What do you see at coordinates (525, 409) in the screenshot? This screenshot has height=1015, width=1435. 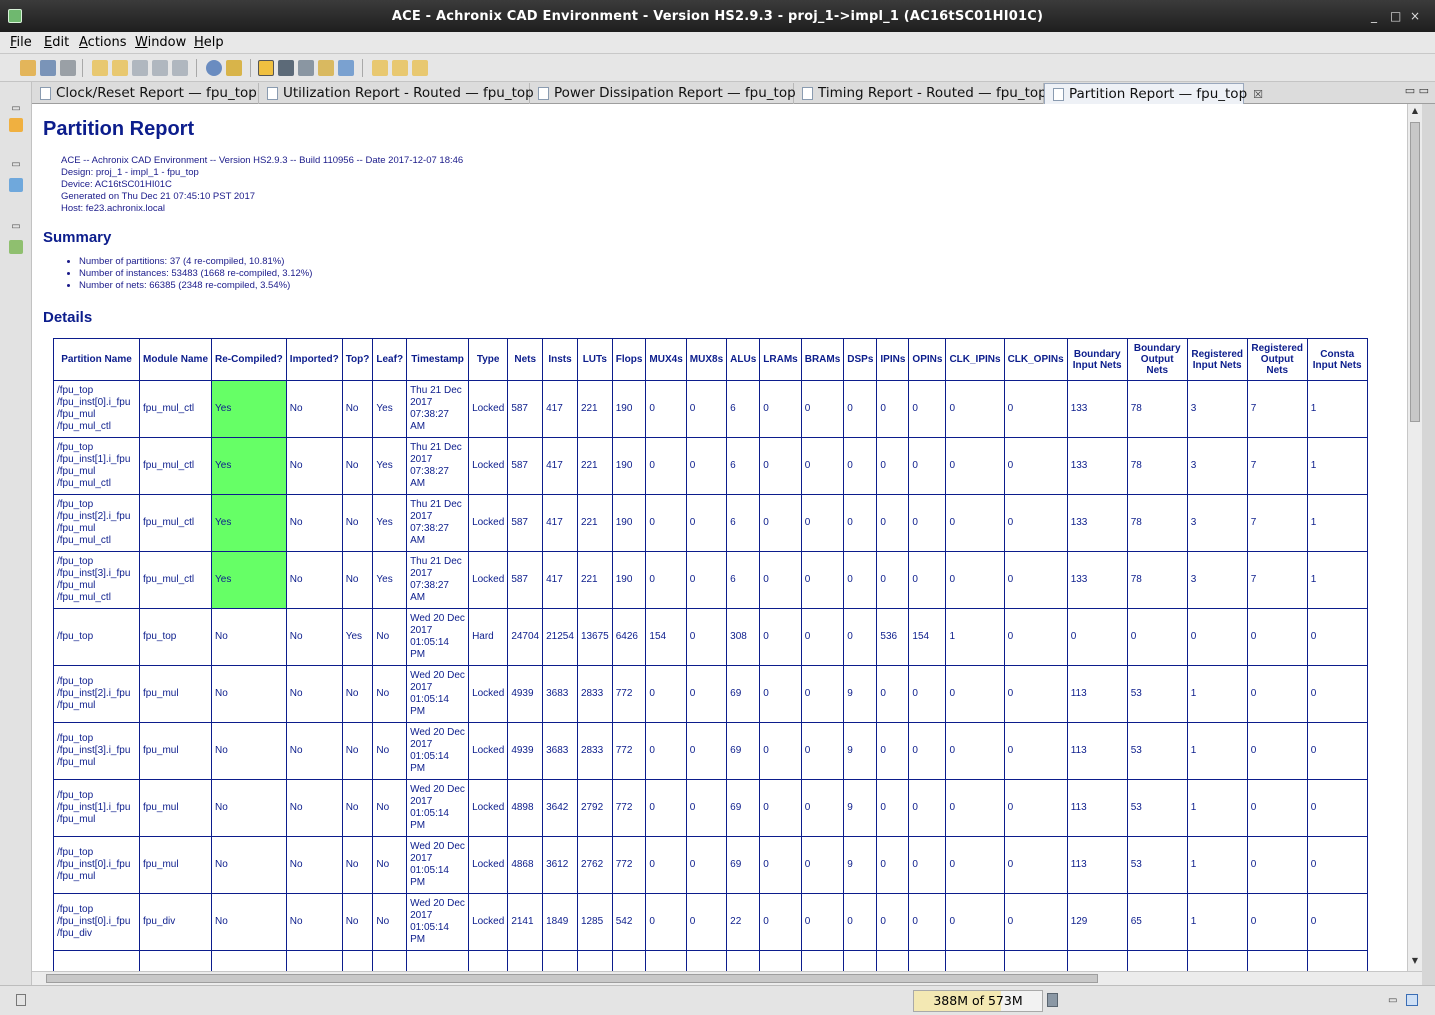 I see `table-cell: 587` at bounding box center [525, 409].